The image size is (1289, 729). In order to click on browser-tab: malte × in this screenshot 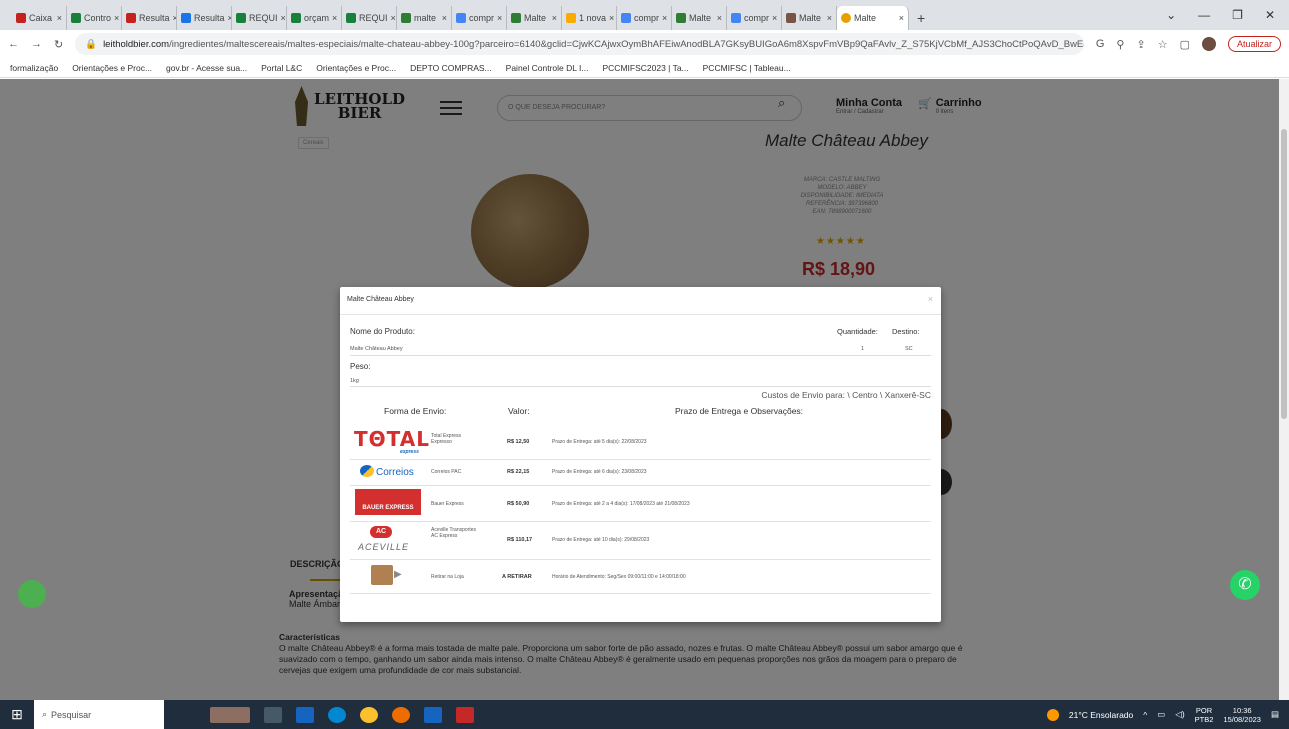, I will do `click(424, 18)`.